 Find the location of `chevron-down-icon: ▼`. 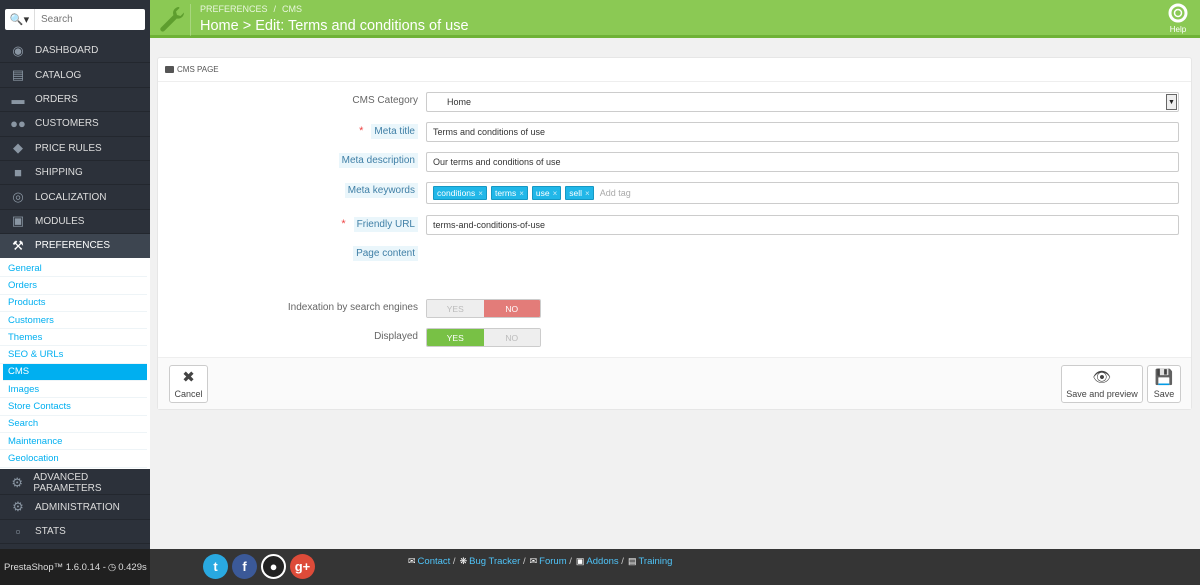

chevron-down-icon: ▼ is located at coordinates (1171, 102).